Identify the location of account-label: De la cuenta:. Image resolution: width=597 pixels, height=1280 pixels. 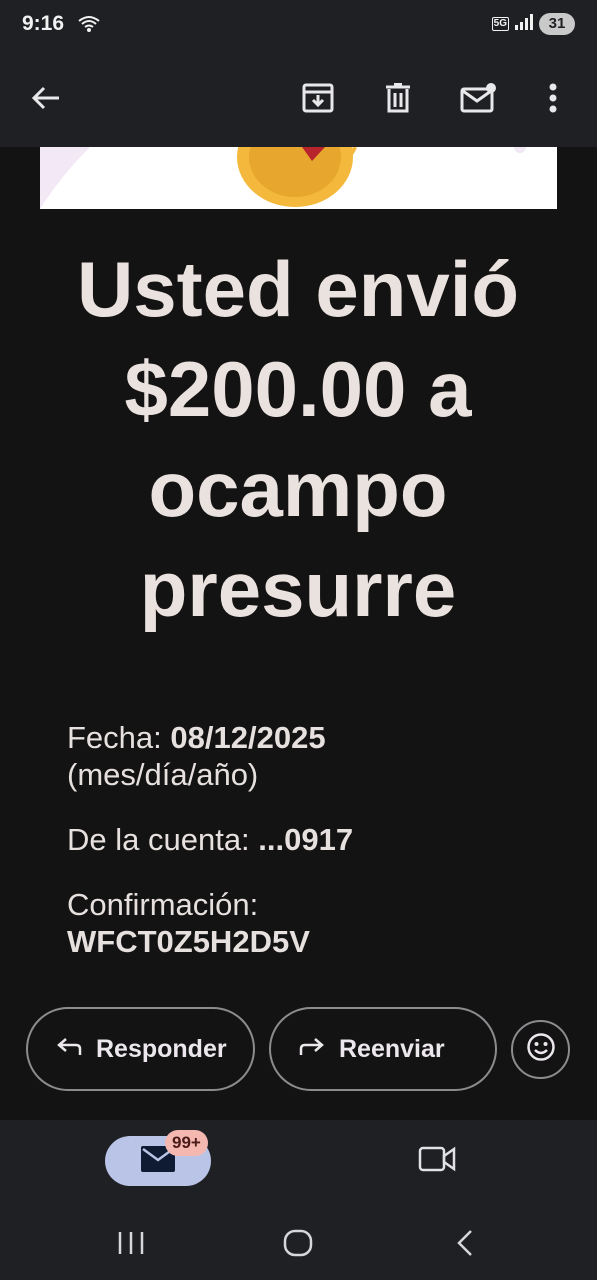
(158, 839).